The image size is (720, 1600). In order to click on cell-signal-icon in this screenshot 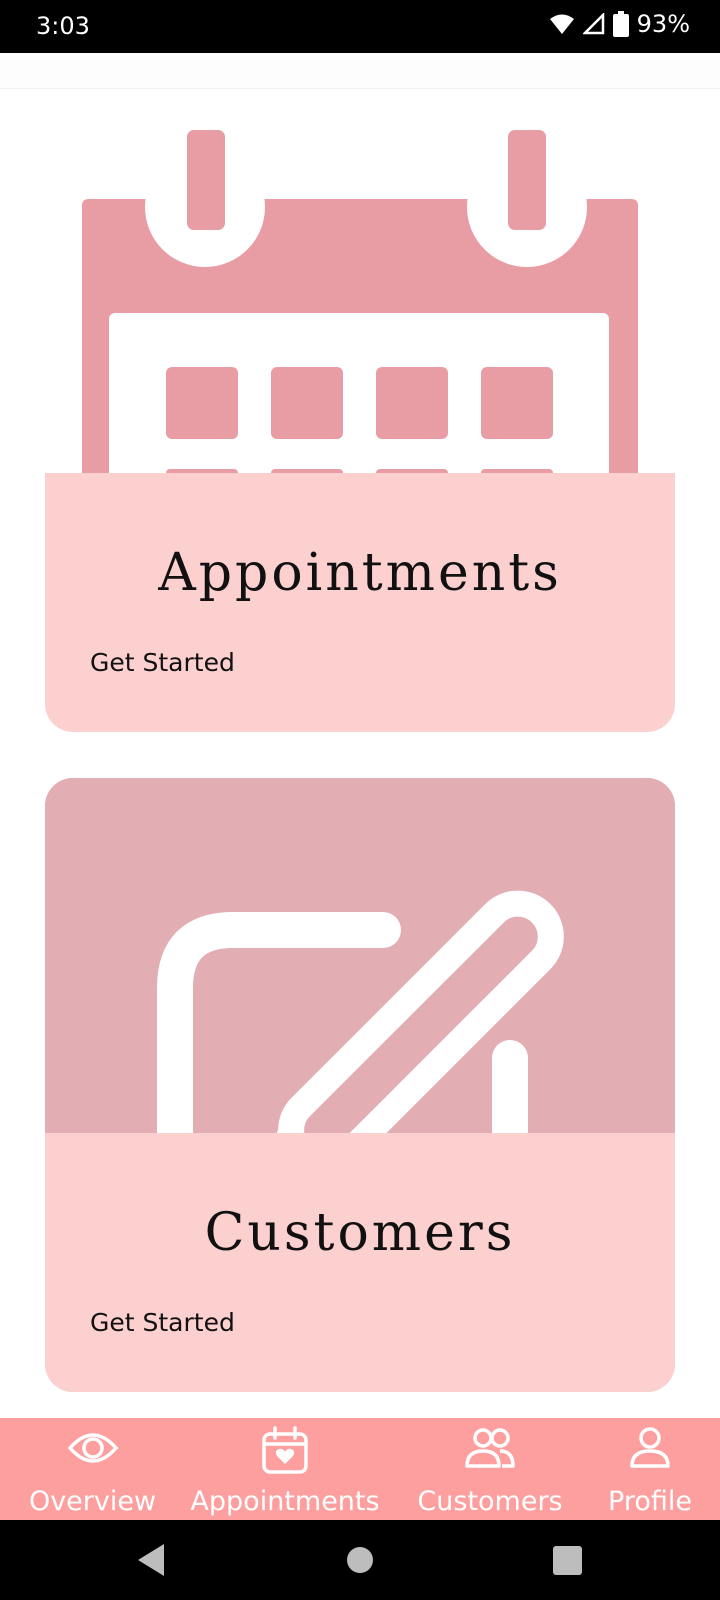, I will do `click(593, 24)`.